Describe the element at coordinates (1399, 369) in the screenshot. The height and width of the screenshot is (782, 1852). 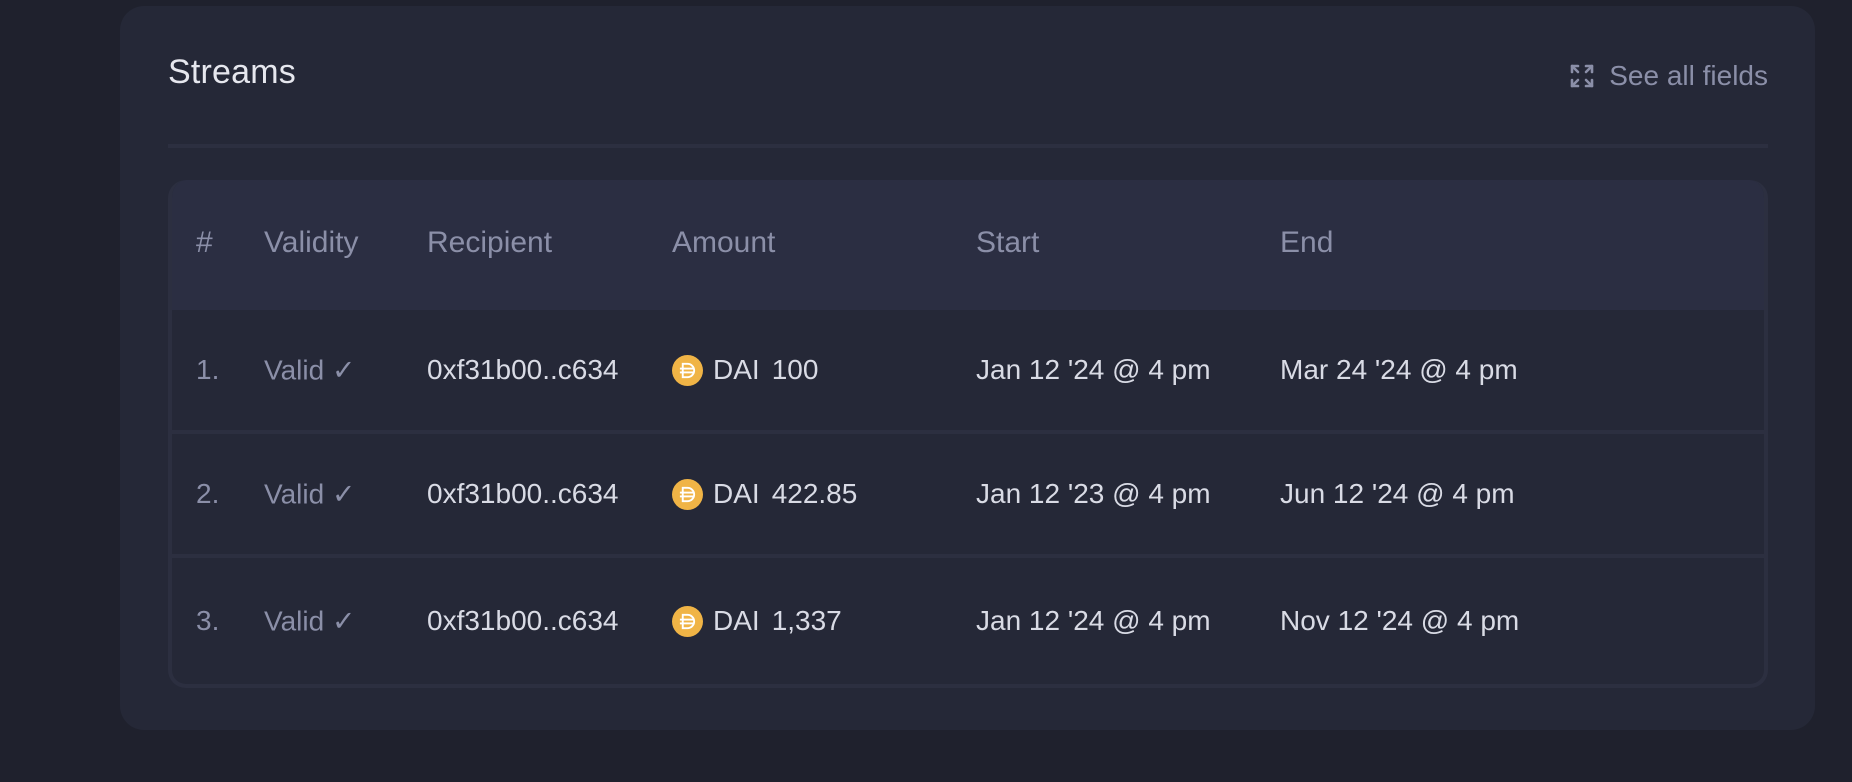
I see `row-end: Mar 24 '24 @ 4 pm` at that location.